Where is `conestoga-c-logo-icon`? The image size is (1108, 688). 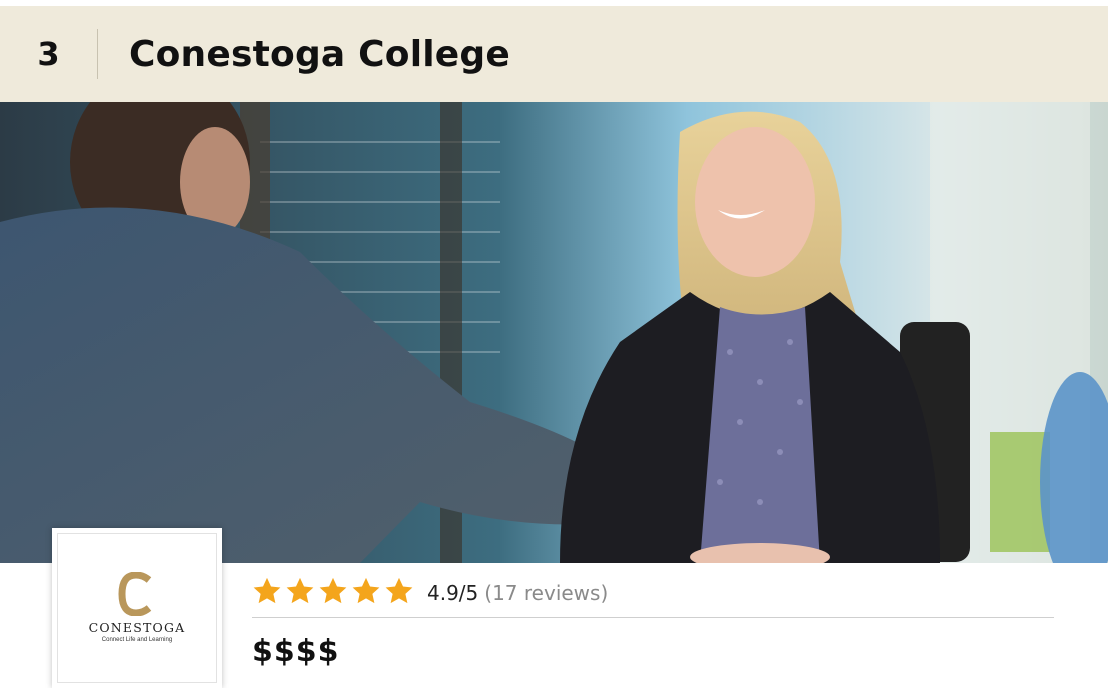
conestoga-c-logo-icon is located at coordinates (135, 594).